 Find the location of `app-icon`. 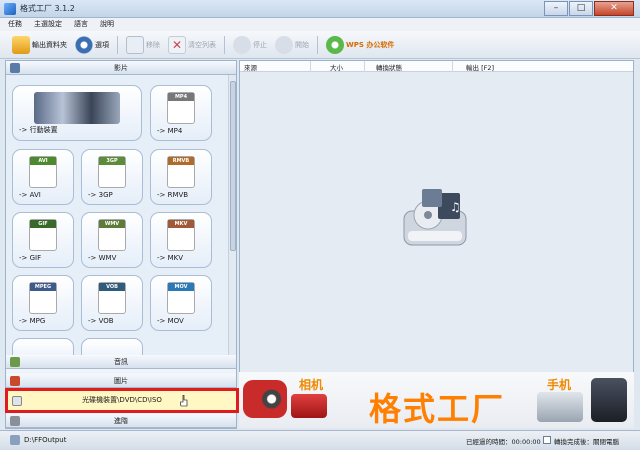

app-icon is located at coordinates (10, 9).